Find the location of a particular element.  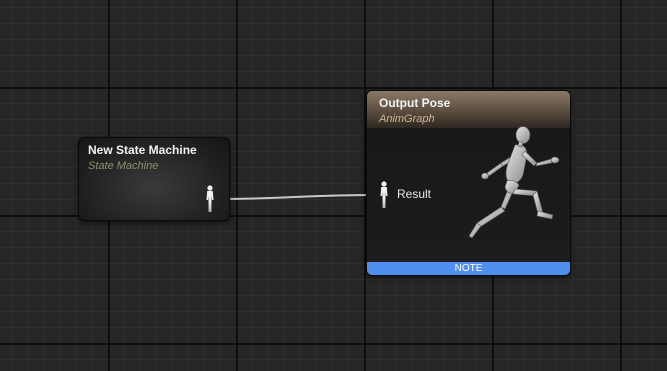

note-bar: NOTE is located at coordinates (468, 268).